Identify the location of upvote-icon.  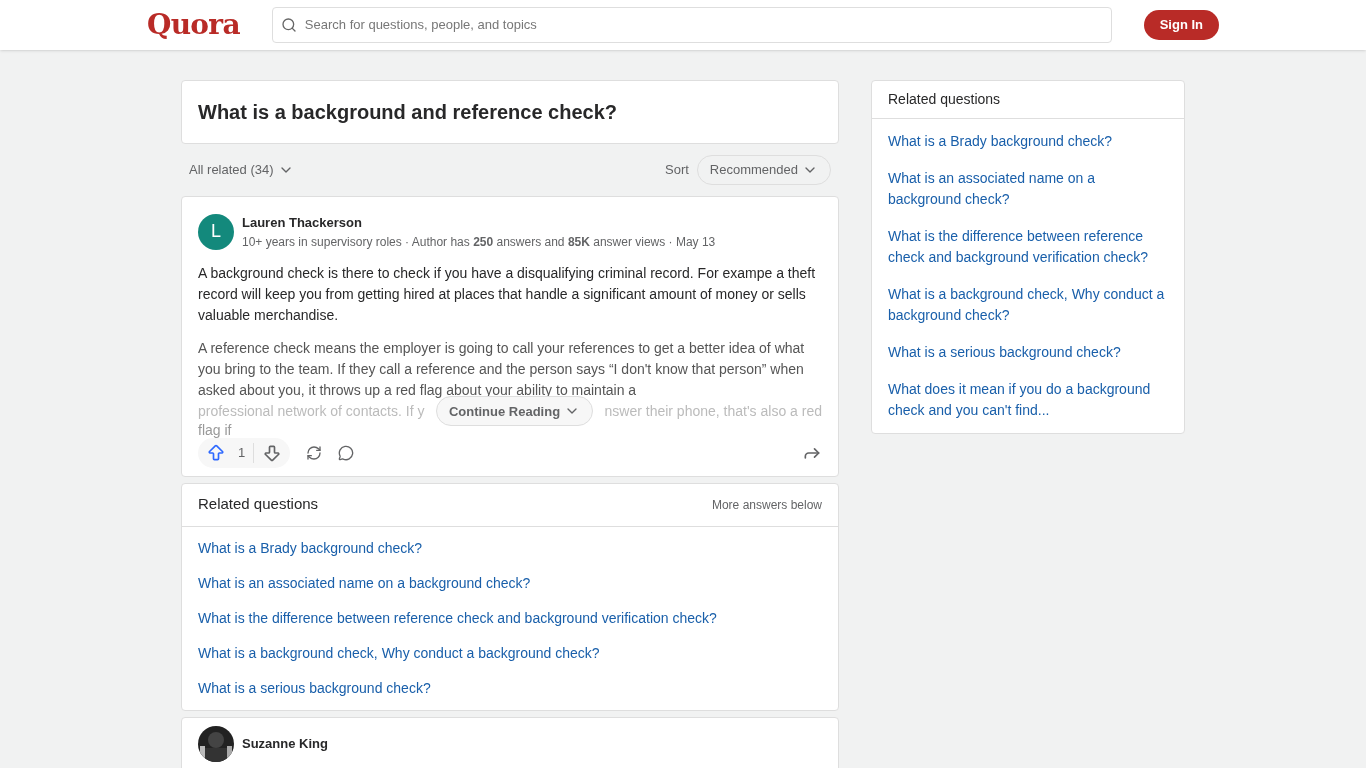
(216, 452).